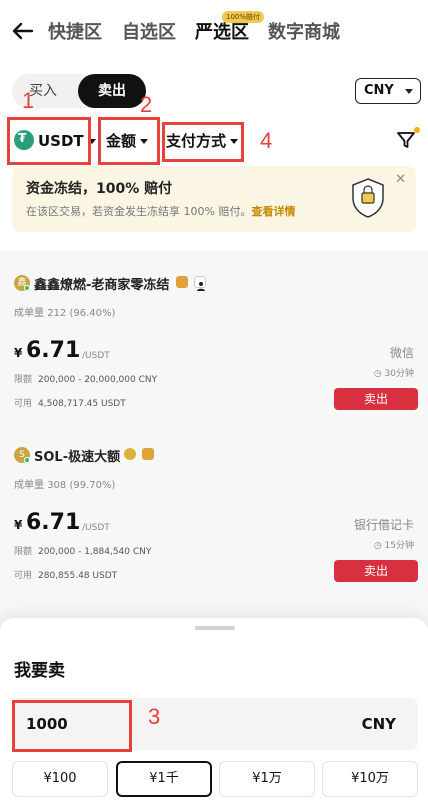  What do you see at coordinates (370, 779) in the screenshot?
I see `preset-amount-100k: ¥10万` at bounding box center [370, 779].